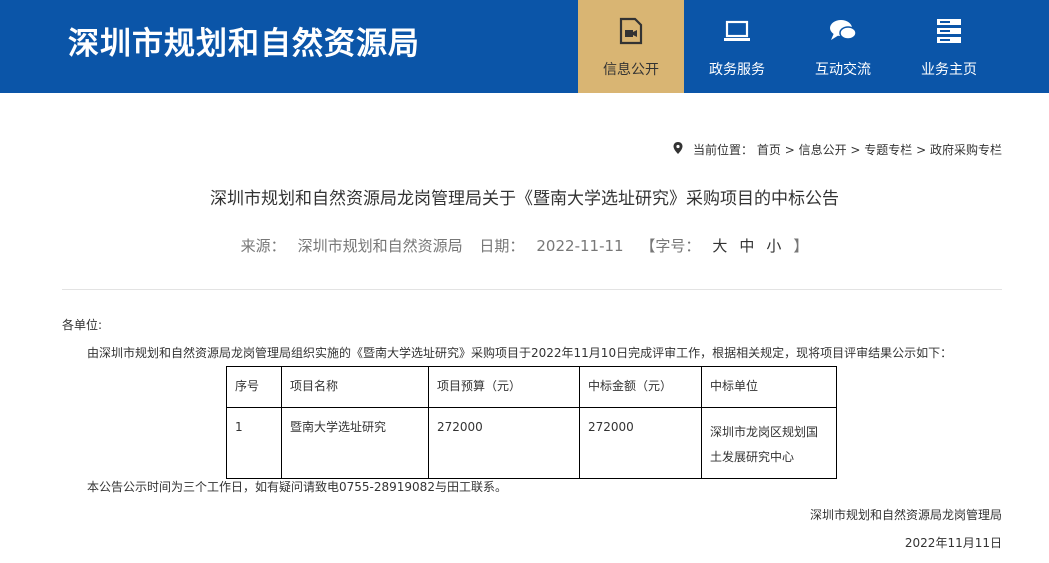  What do you see at coordinates (244, 44) in the screenshot?
I see `site-title: 深圳市规划和自然资源局` at bounding box center [244, 44].